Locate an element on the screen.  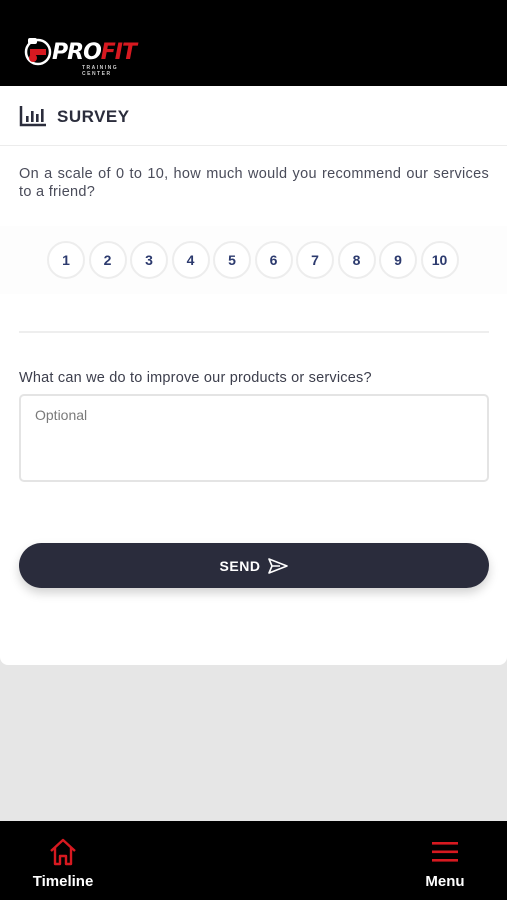
send-label: SEND is located at coordinates (240, 565).